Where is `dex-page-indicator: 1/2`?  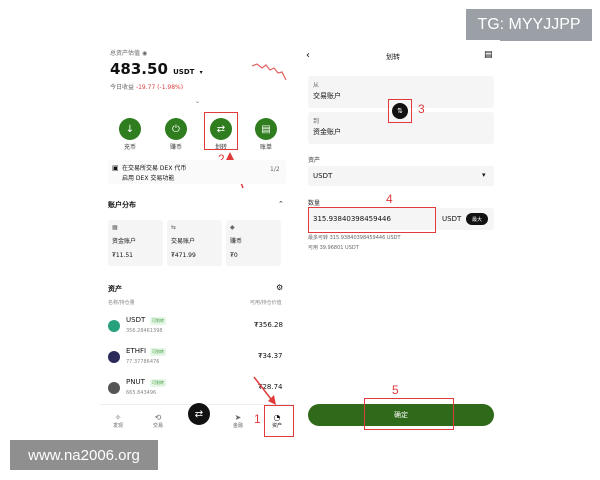 dex-page-indicator: 1/2 is located at coordinates (275, 169).